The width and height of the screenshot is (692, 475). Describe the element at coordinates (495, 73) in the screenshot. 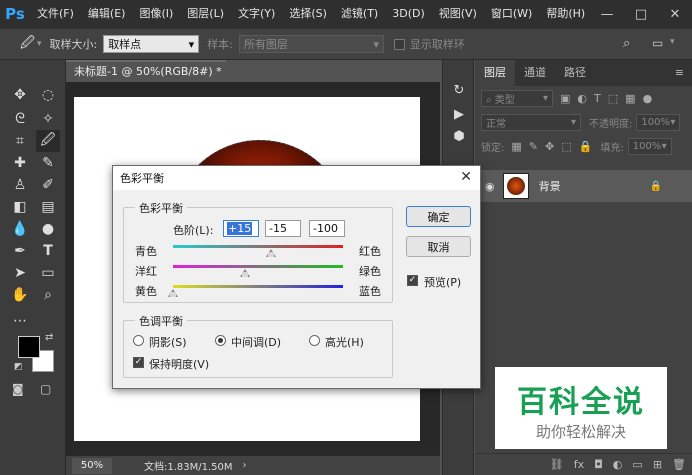

I see `tab-layers: 图层` at that location.